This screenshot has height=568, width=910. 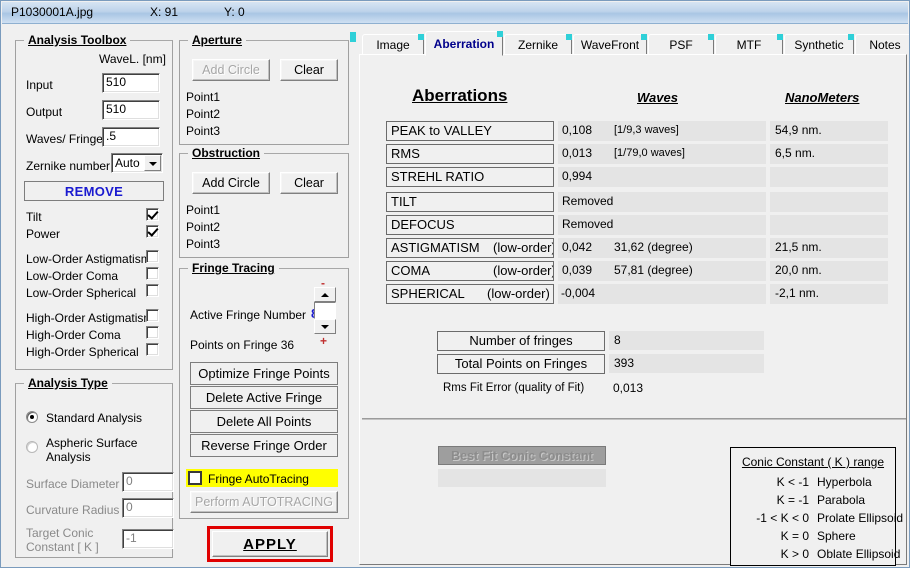 I want to click on radio-standard-analysis, so click(x=32, y=417).